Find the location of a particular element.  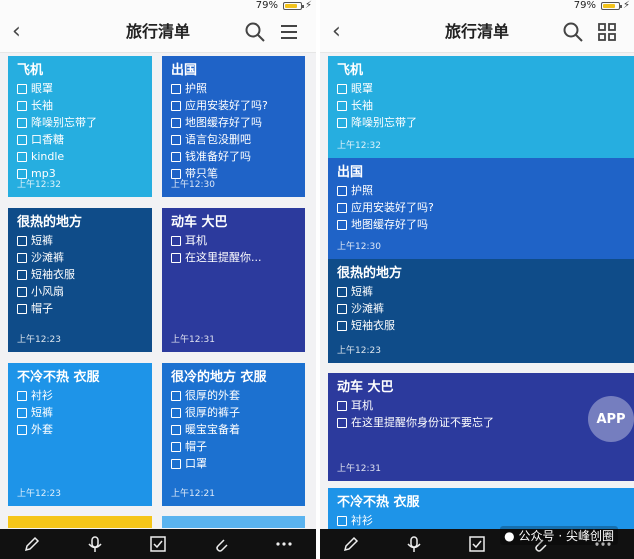

note-card: 出国 护照 应用安装好了吗? 地图缓存好了吗 上午12:30 is located at coordinates (481, 208).